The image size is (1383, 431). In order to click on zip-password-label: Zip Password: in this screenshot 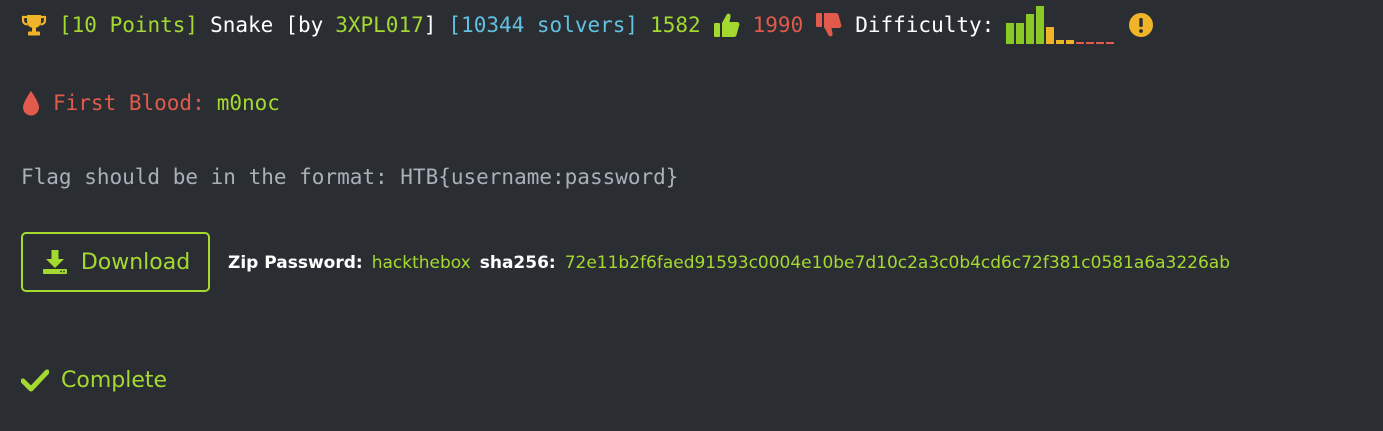, I will do `click(295, 263)`.